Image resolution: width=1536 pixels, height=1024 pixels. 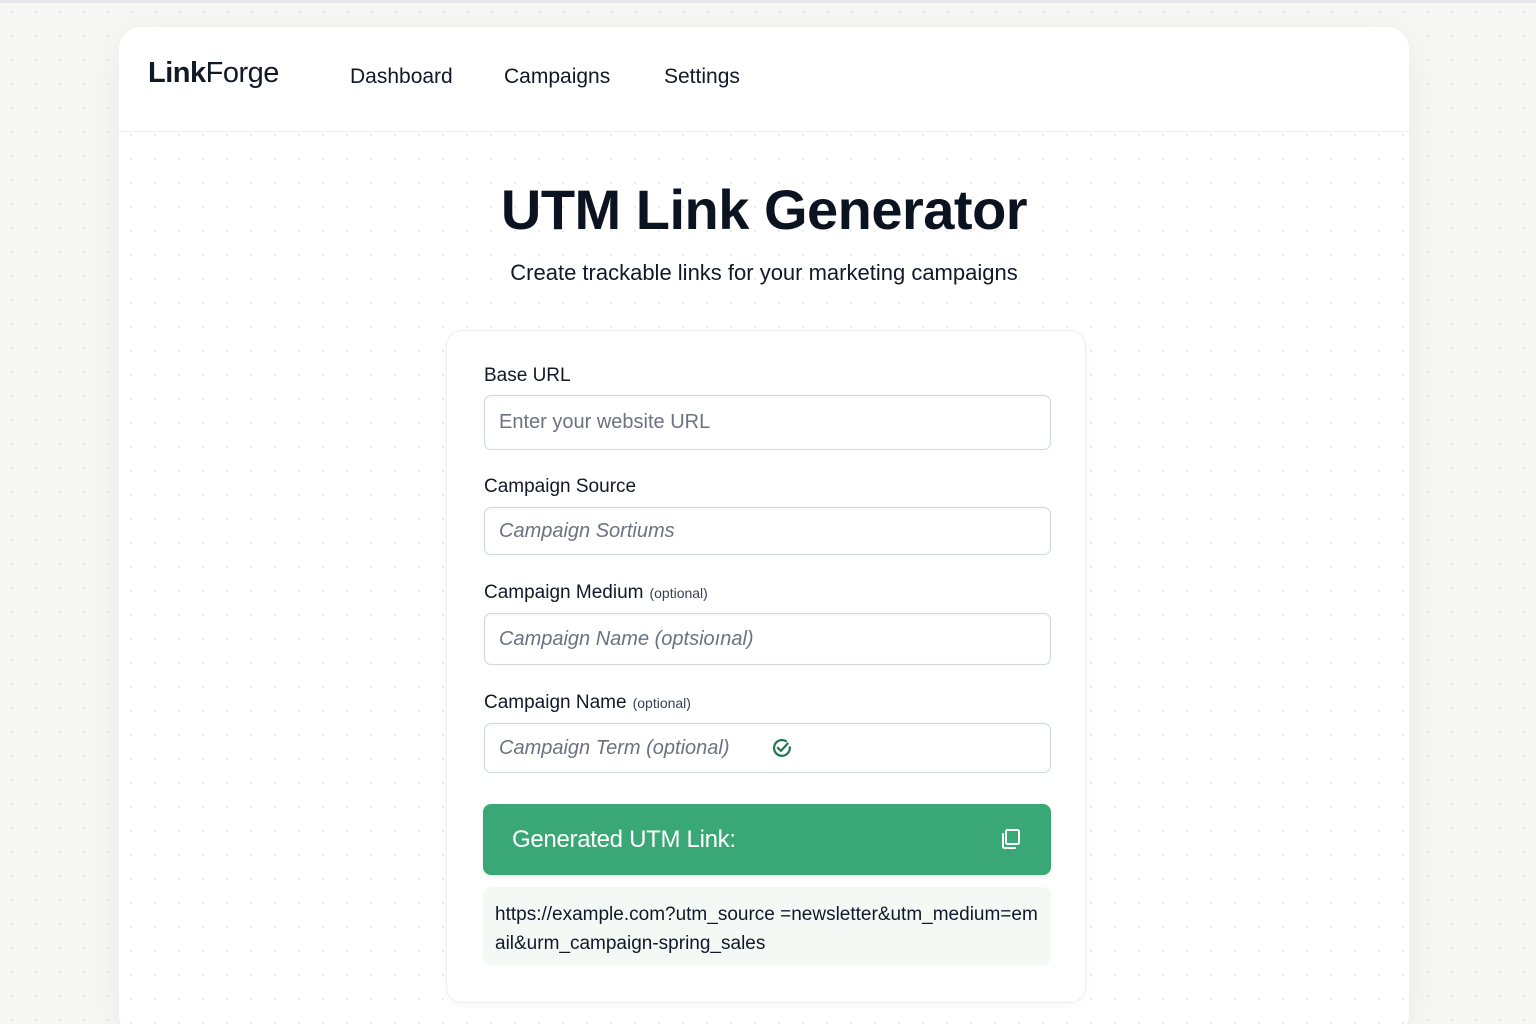 I want to click on base-url-label-text: Base URL, so click(x=527, y=375).